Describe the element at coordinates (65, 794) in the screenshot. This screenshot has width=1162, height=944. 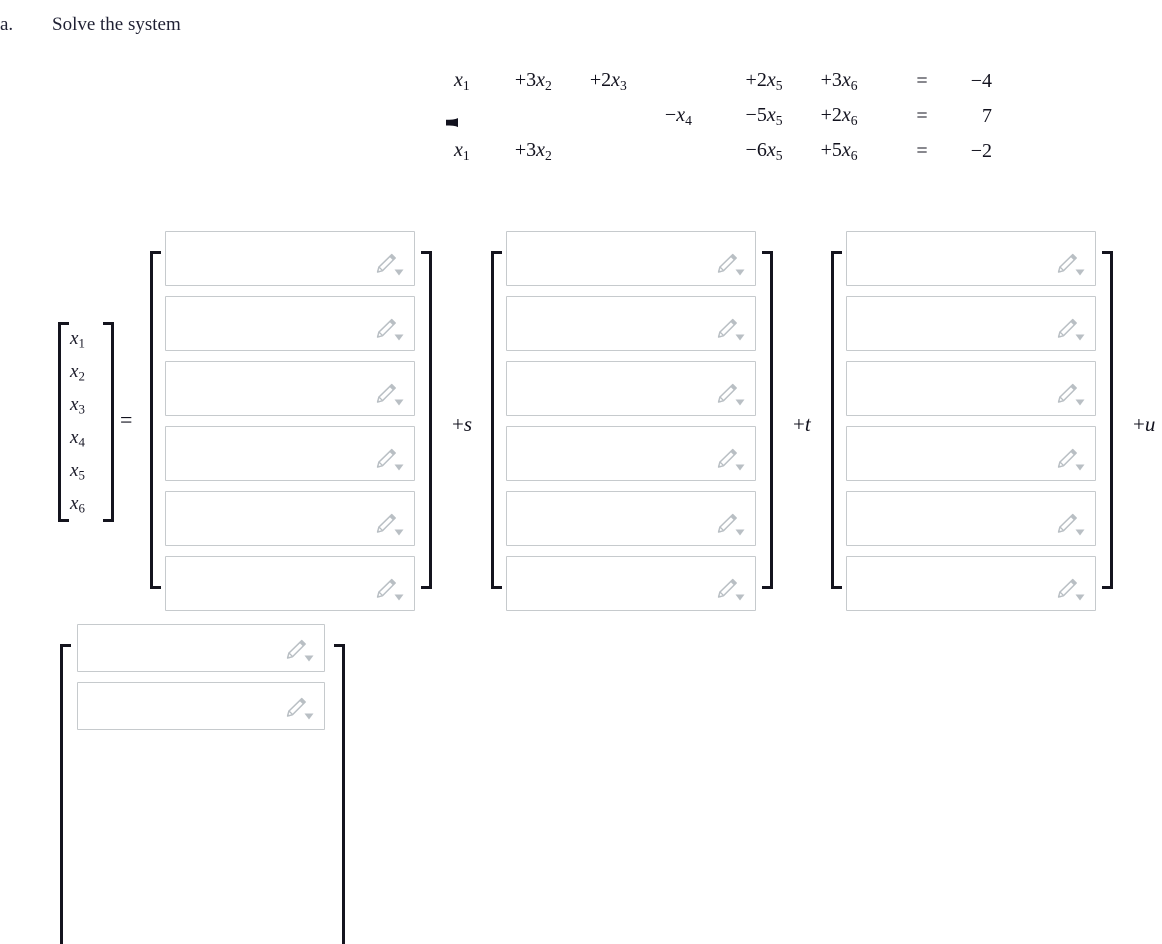
I see `u-basis-vector-overflow-left-bracket` at that location.